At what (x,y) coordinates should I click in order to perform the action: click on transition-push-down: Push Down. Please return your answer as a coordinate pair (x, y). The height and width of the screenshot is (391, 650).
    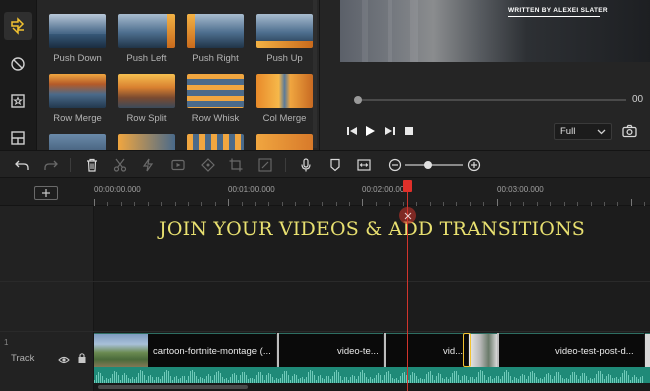
    Looking at the image, I should click on (77, 39).